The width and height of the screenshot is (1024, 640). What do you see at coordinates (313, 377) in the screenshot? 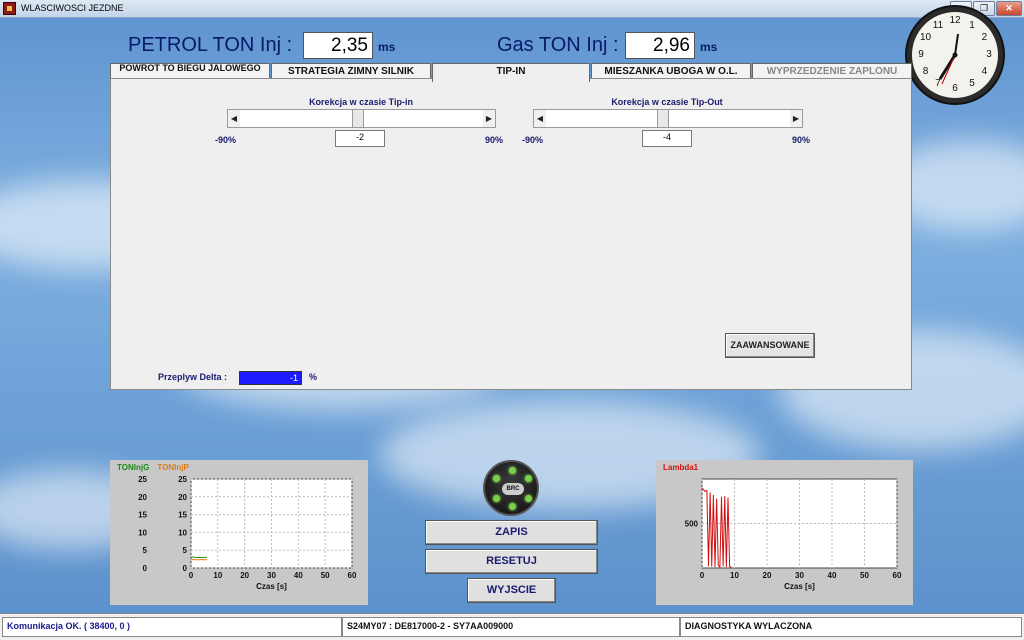
I see `flow-delta-unit: %` at bounding box center [313, 377].